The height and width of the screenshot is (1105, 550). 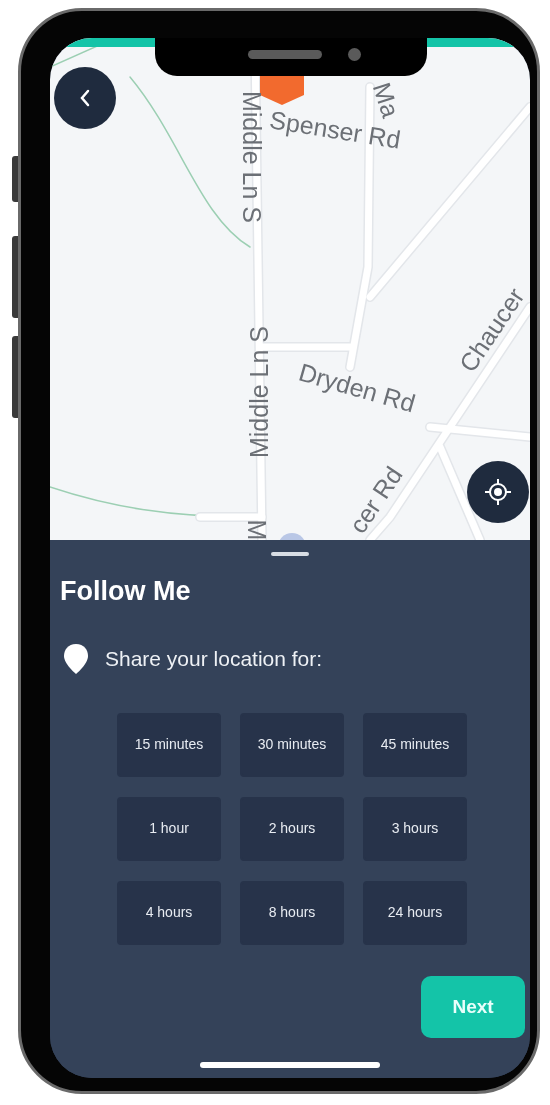 I want to click on locate-target-icon, so click(x=498, y=492).